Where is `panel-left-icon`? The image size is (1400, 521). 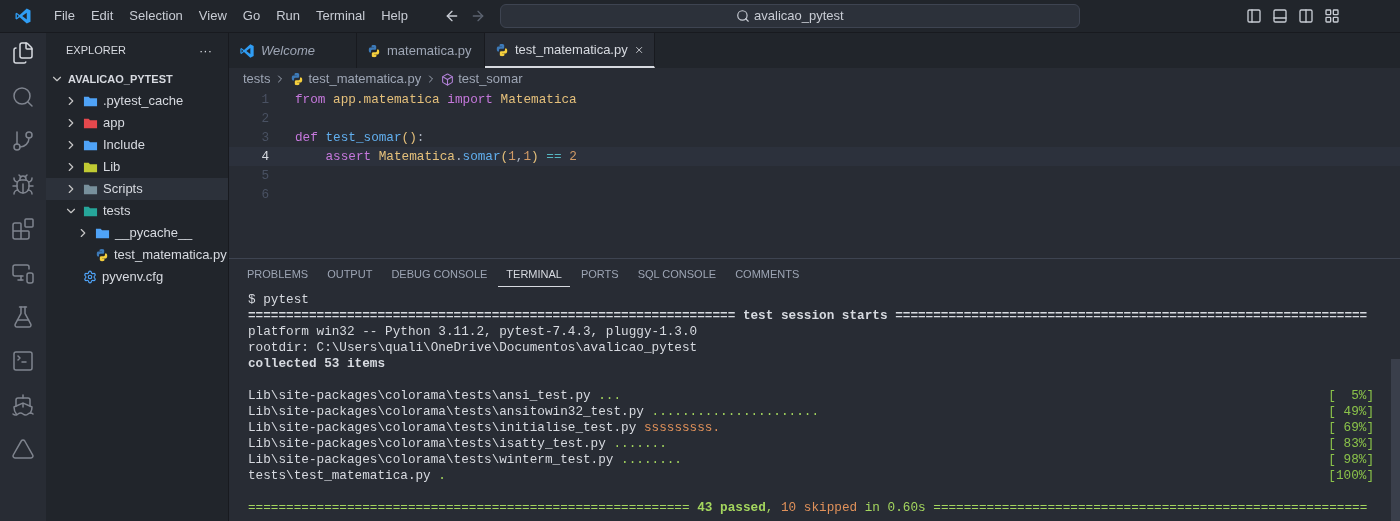
panel-left-icon is located at coordinates (1254, 16).